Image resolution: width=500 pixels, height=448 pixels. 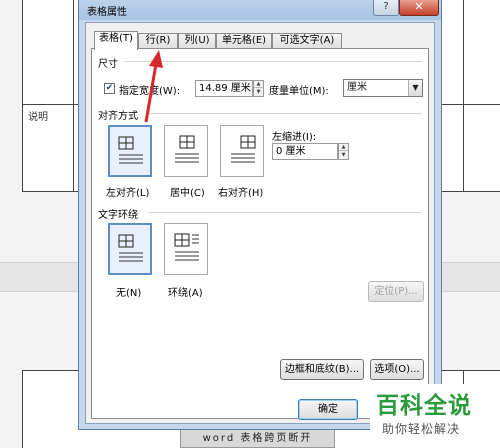 What do you see at coordinates (421, 429) in the screenshot?
I see `watermark-subtitle: 助你轻松解决` at bounding box center [421, 429].